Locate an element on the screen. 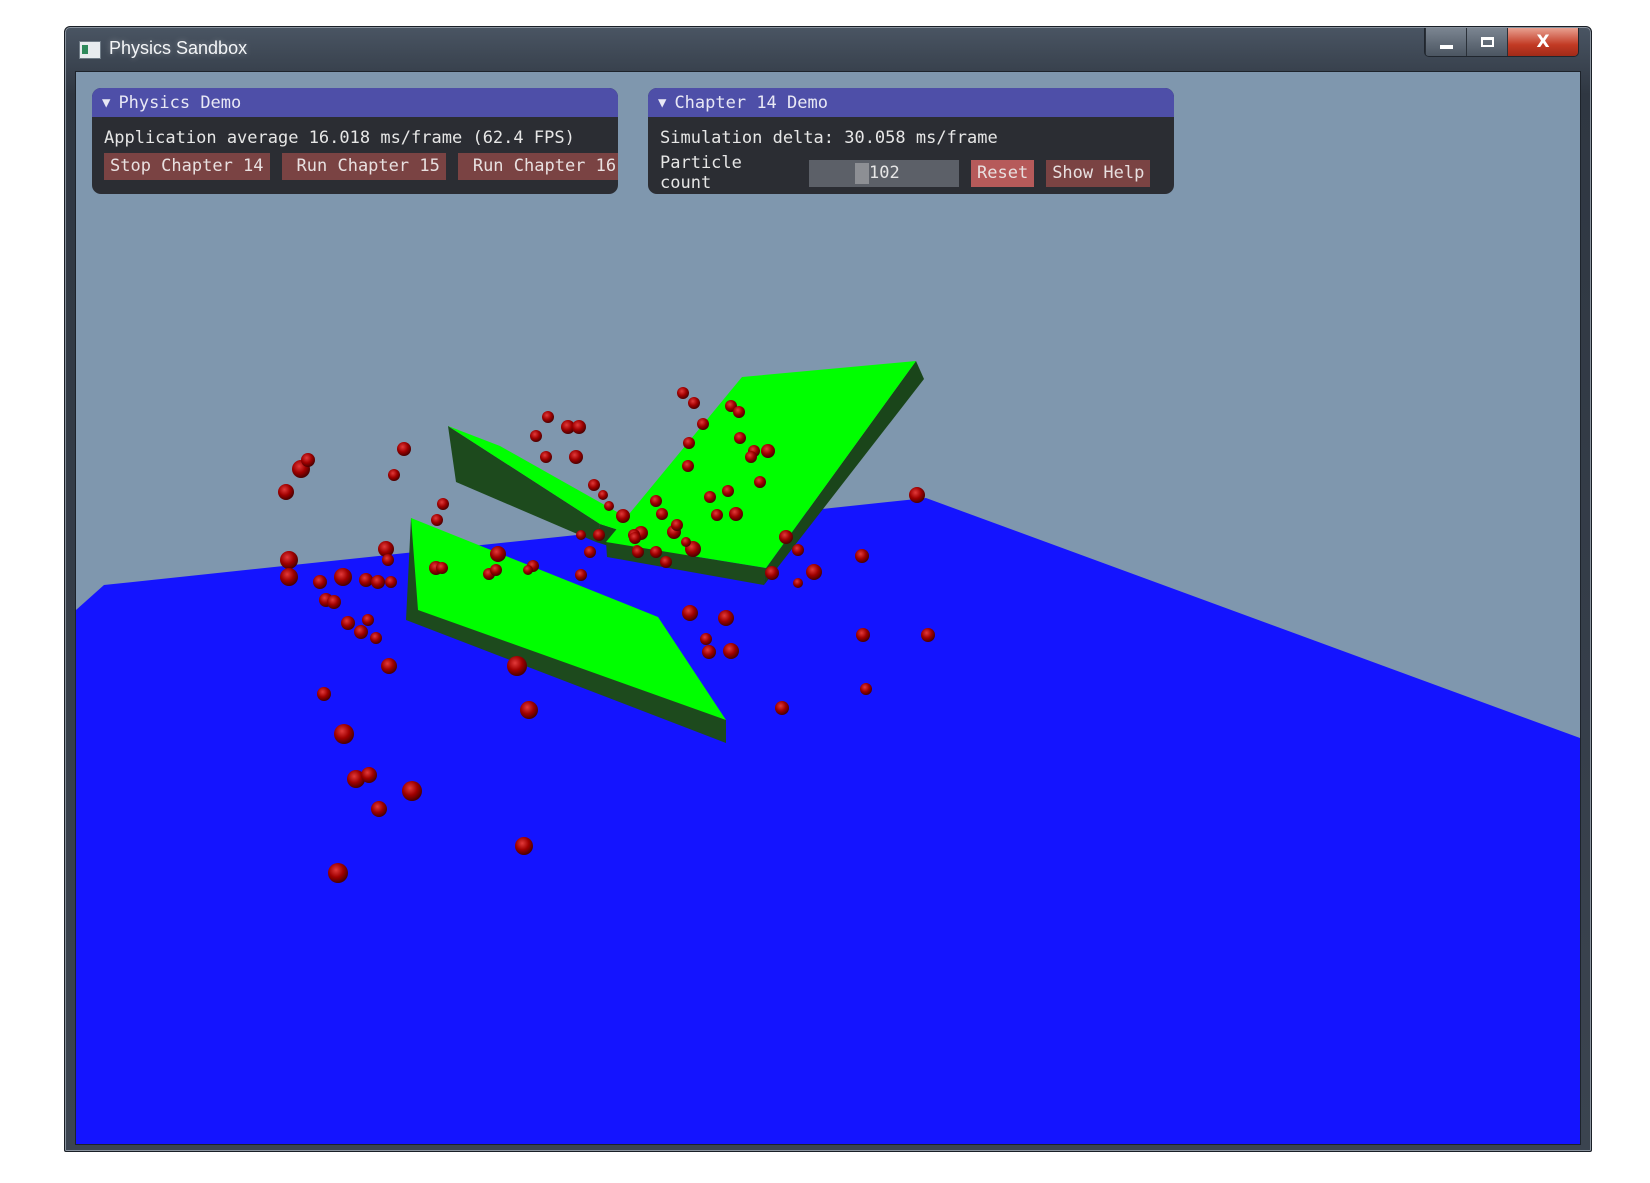  app-icon is located at coordinates (90, 50).